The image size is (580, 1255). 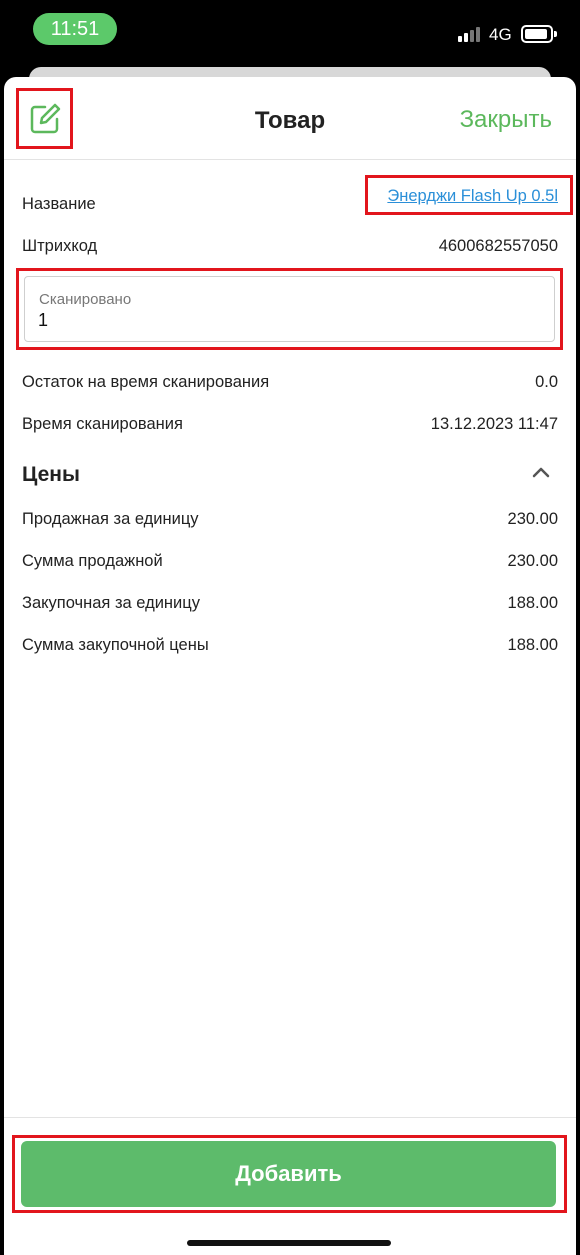 I want to click on sheet-footer: Добавить, so click(x=290, y=1186).